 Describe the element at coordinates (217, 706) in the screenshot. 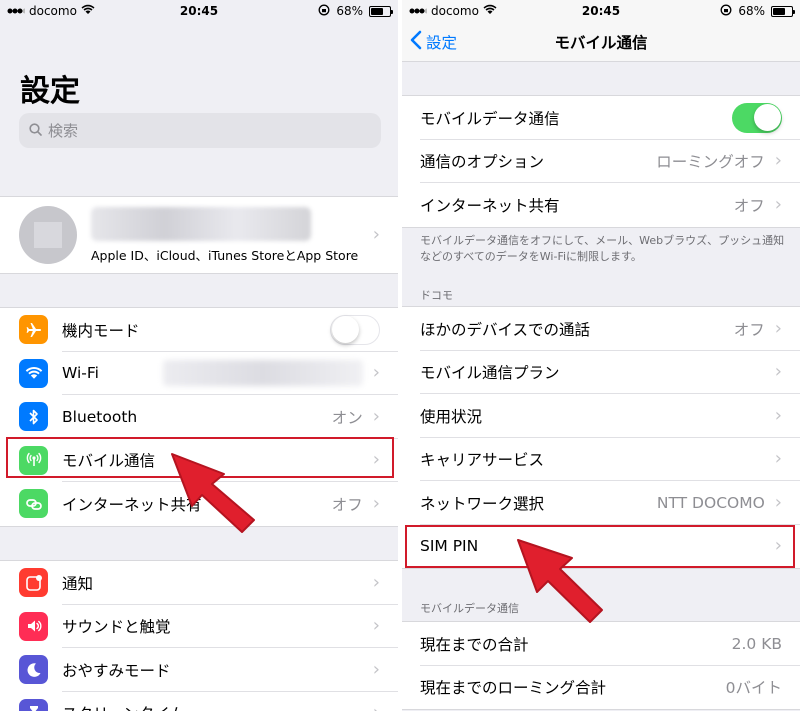

I see `screentime-label: スクリーンタイム` at that location.